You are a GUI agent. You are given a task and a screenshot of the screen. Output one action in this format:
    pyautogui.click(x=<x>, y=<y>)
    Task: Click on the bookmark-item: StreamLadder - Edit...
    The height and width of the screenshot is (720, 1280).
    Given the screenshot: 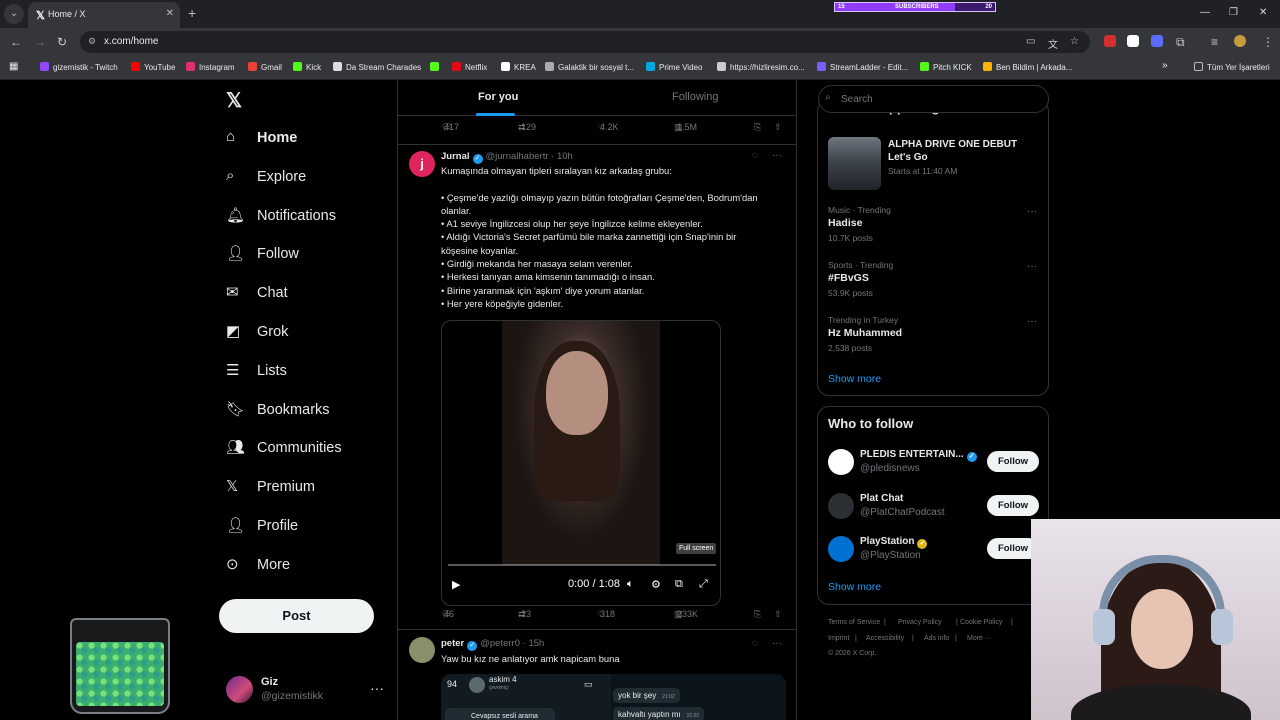 What is the action you would take?
    pyautogui.click(x=862, y=67)
    